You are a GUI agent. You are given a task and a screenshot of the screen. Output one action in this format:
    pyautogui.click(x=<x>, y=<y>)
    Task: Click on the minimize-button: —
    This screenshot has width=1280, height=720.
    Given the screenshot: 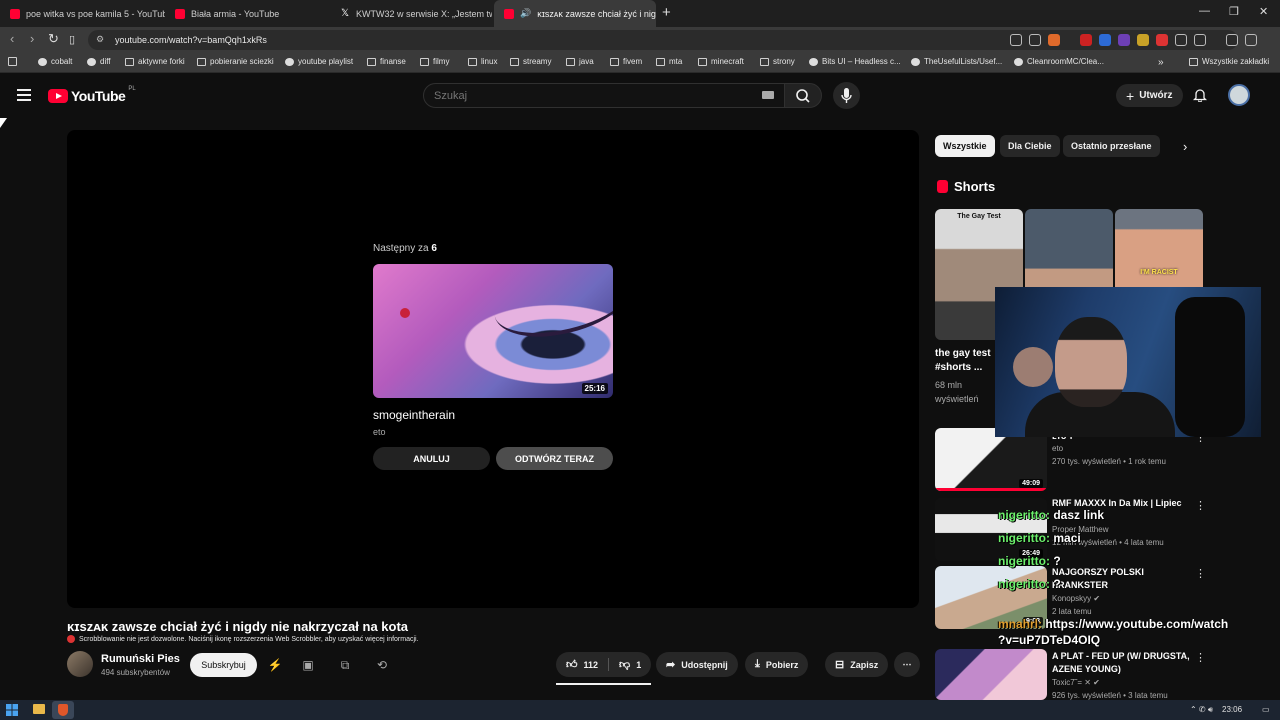 What is the action you would take?
    pyautogui.click(x=1204, y=11)
    